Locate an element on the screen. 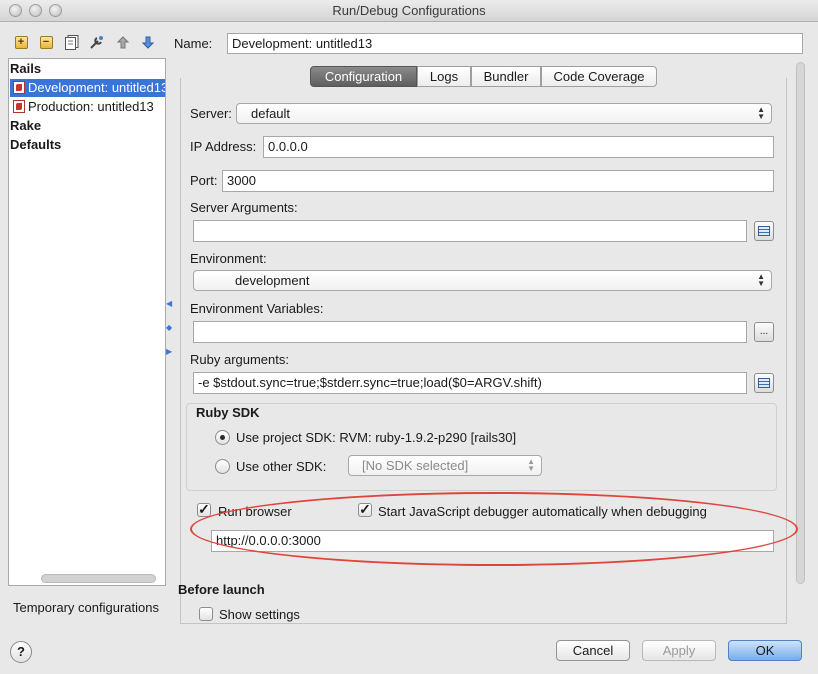 The height and width of the screenshot is (674, 818). move-up-button is located at coordinates (123, 42).